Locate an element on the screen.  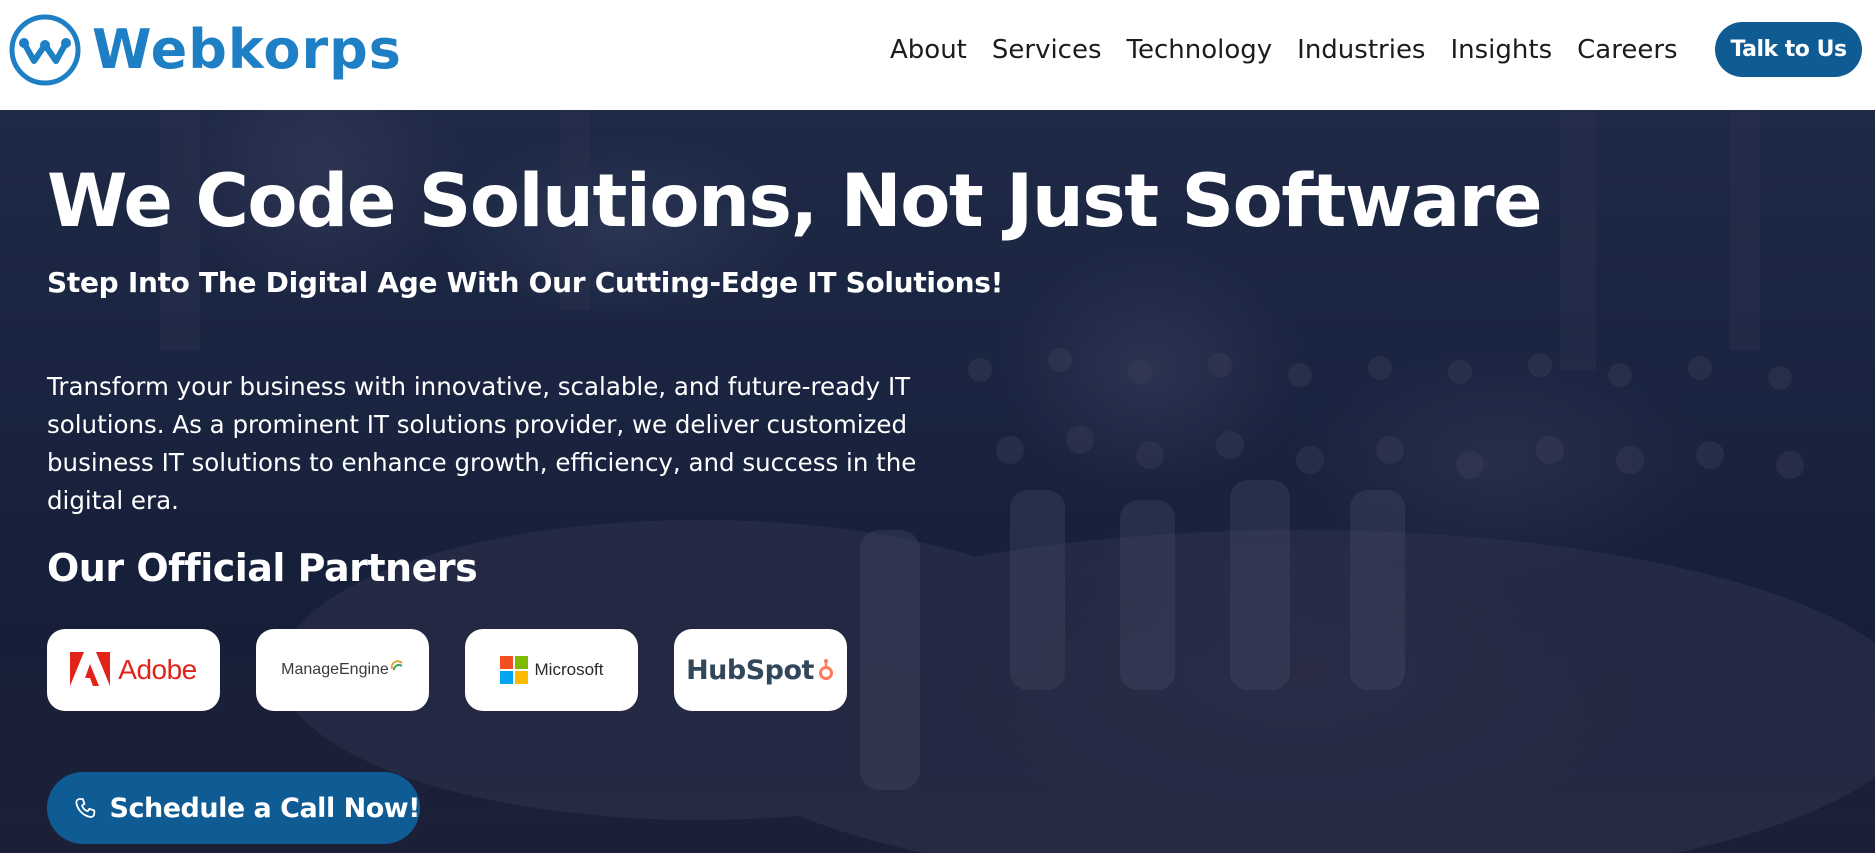
hero-headline: We Code Solutions, Not Just Software is located at coordinates (795, 201).